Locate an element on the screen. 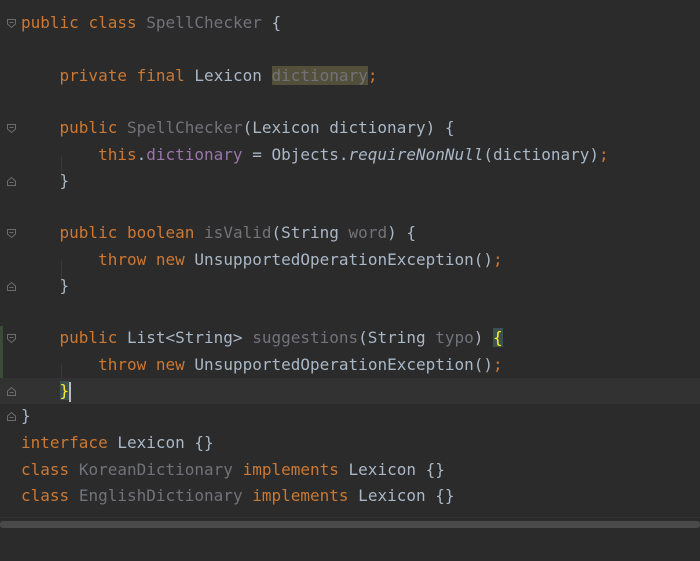 The width and height of the screenshot is (700, 561). code-text: . is located at coordinates (141, 154).